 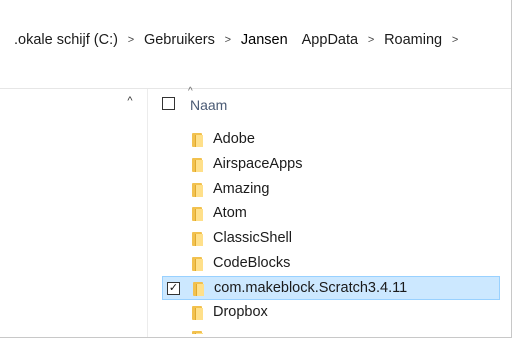 What do you see at coordinates (331, 330) in the screenshot?
I see `list-item-partial` at bounding box center [331, 330].